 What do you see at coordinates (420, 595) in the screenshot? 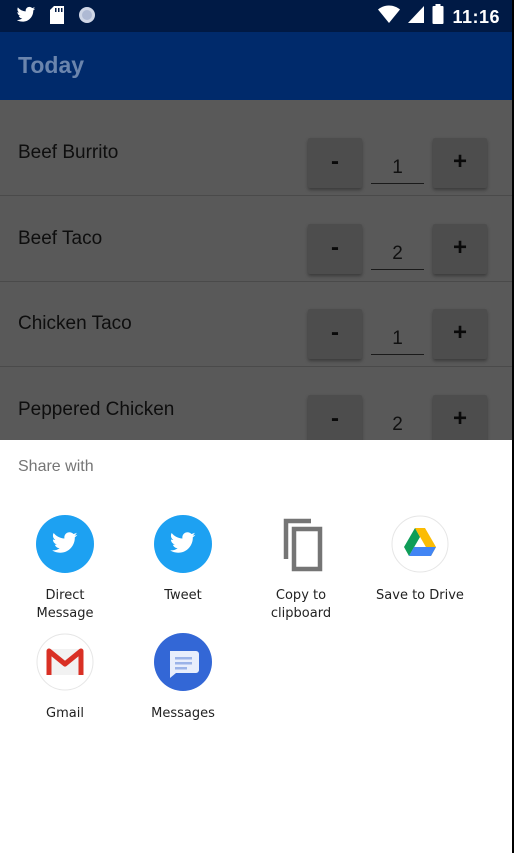
I see `share-target-label: Save to Drive` at bounding box center [420, 595].